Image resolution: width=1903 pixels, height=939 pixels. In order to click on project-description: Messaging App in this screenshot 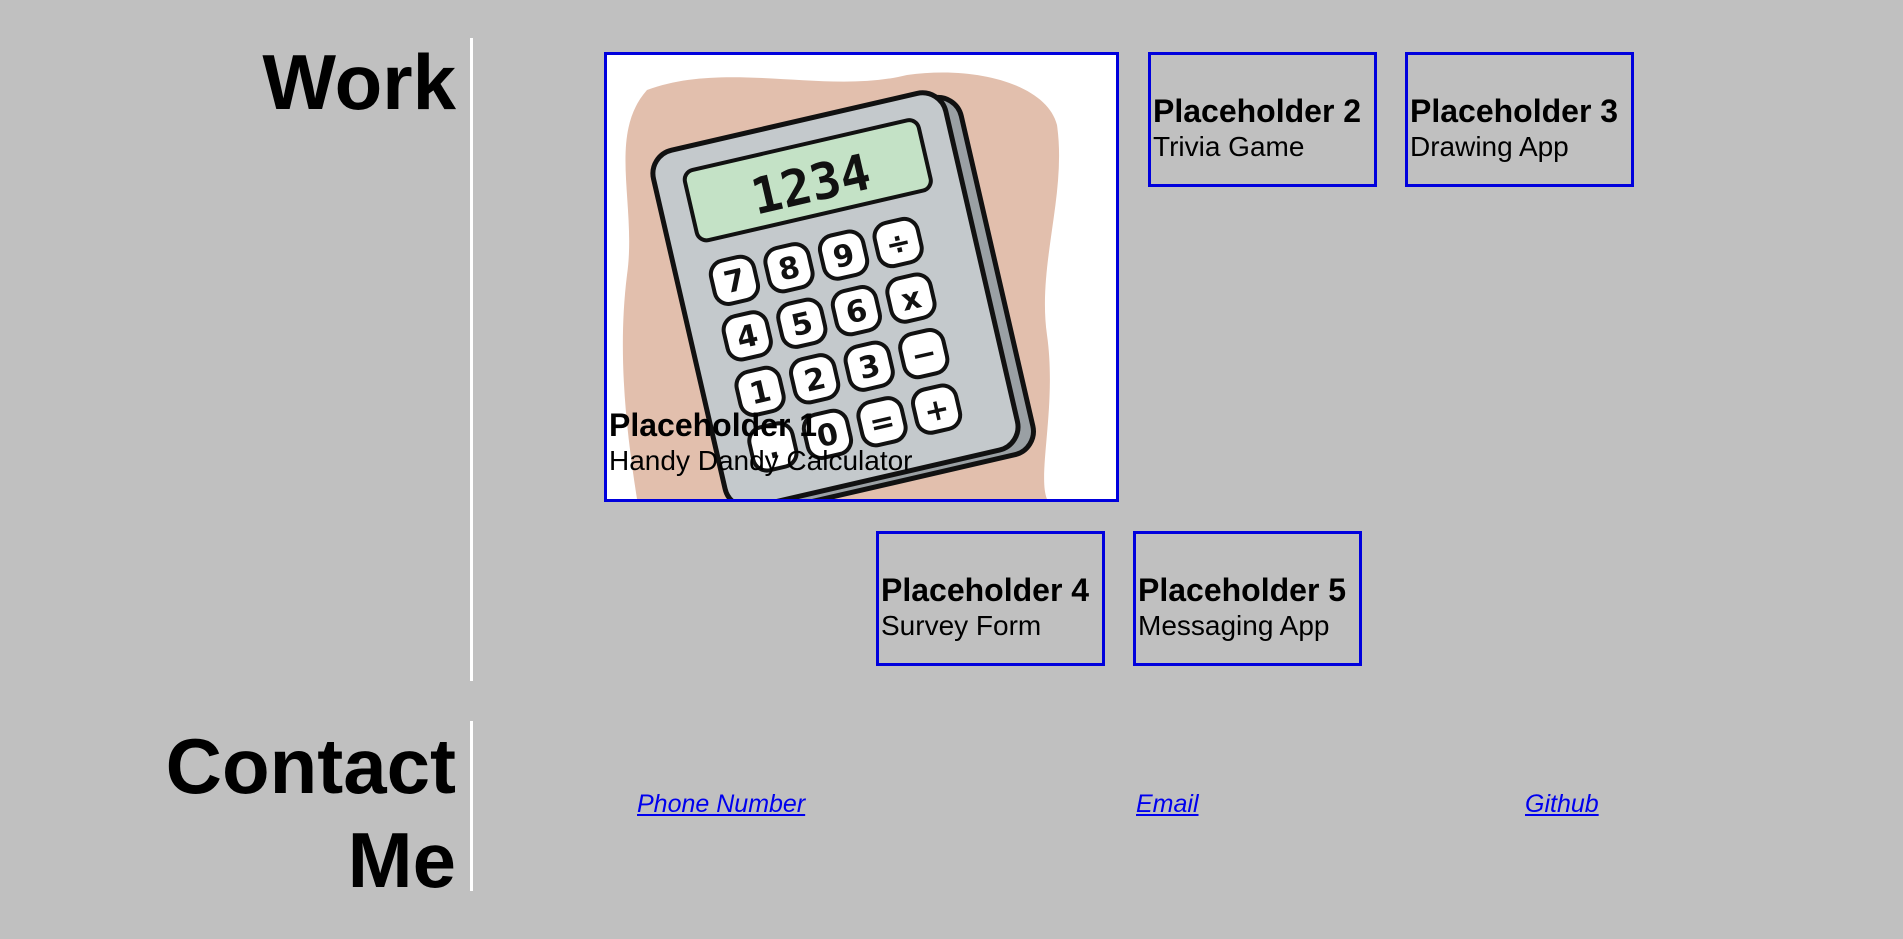, I will do `click(1234, 625)`.